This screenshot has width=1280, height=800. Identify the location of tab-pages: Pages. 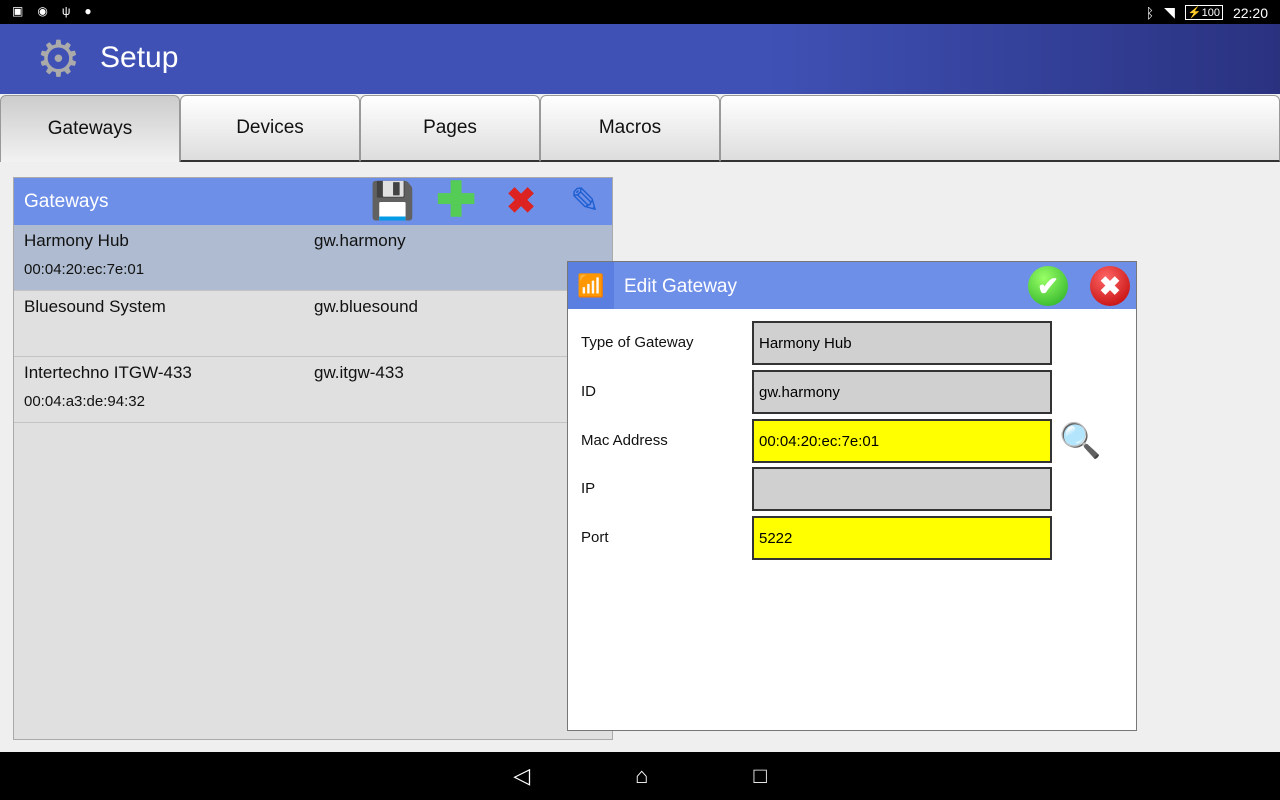
(450, 128).